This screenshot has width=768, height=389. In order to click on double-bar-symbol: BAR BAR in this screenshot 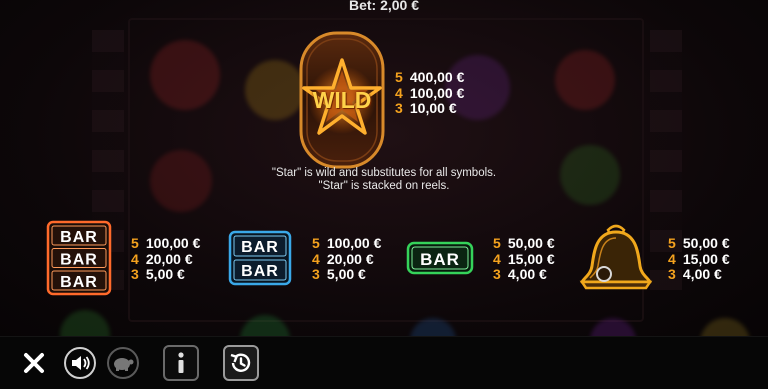, I will do `click(260, 258)`.